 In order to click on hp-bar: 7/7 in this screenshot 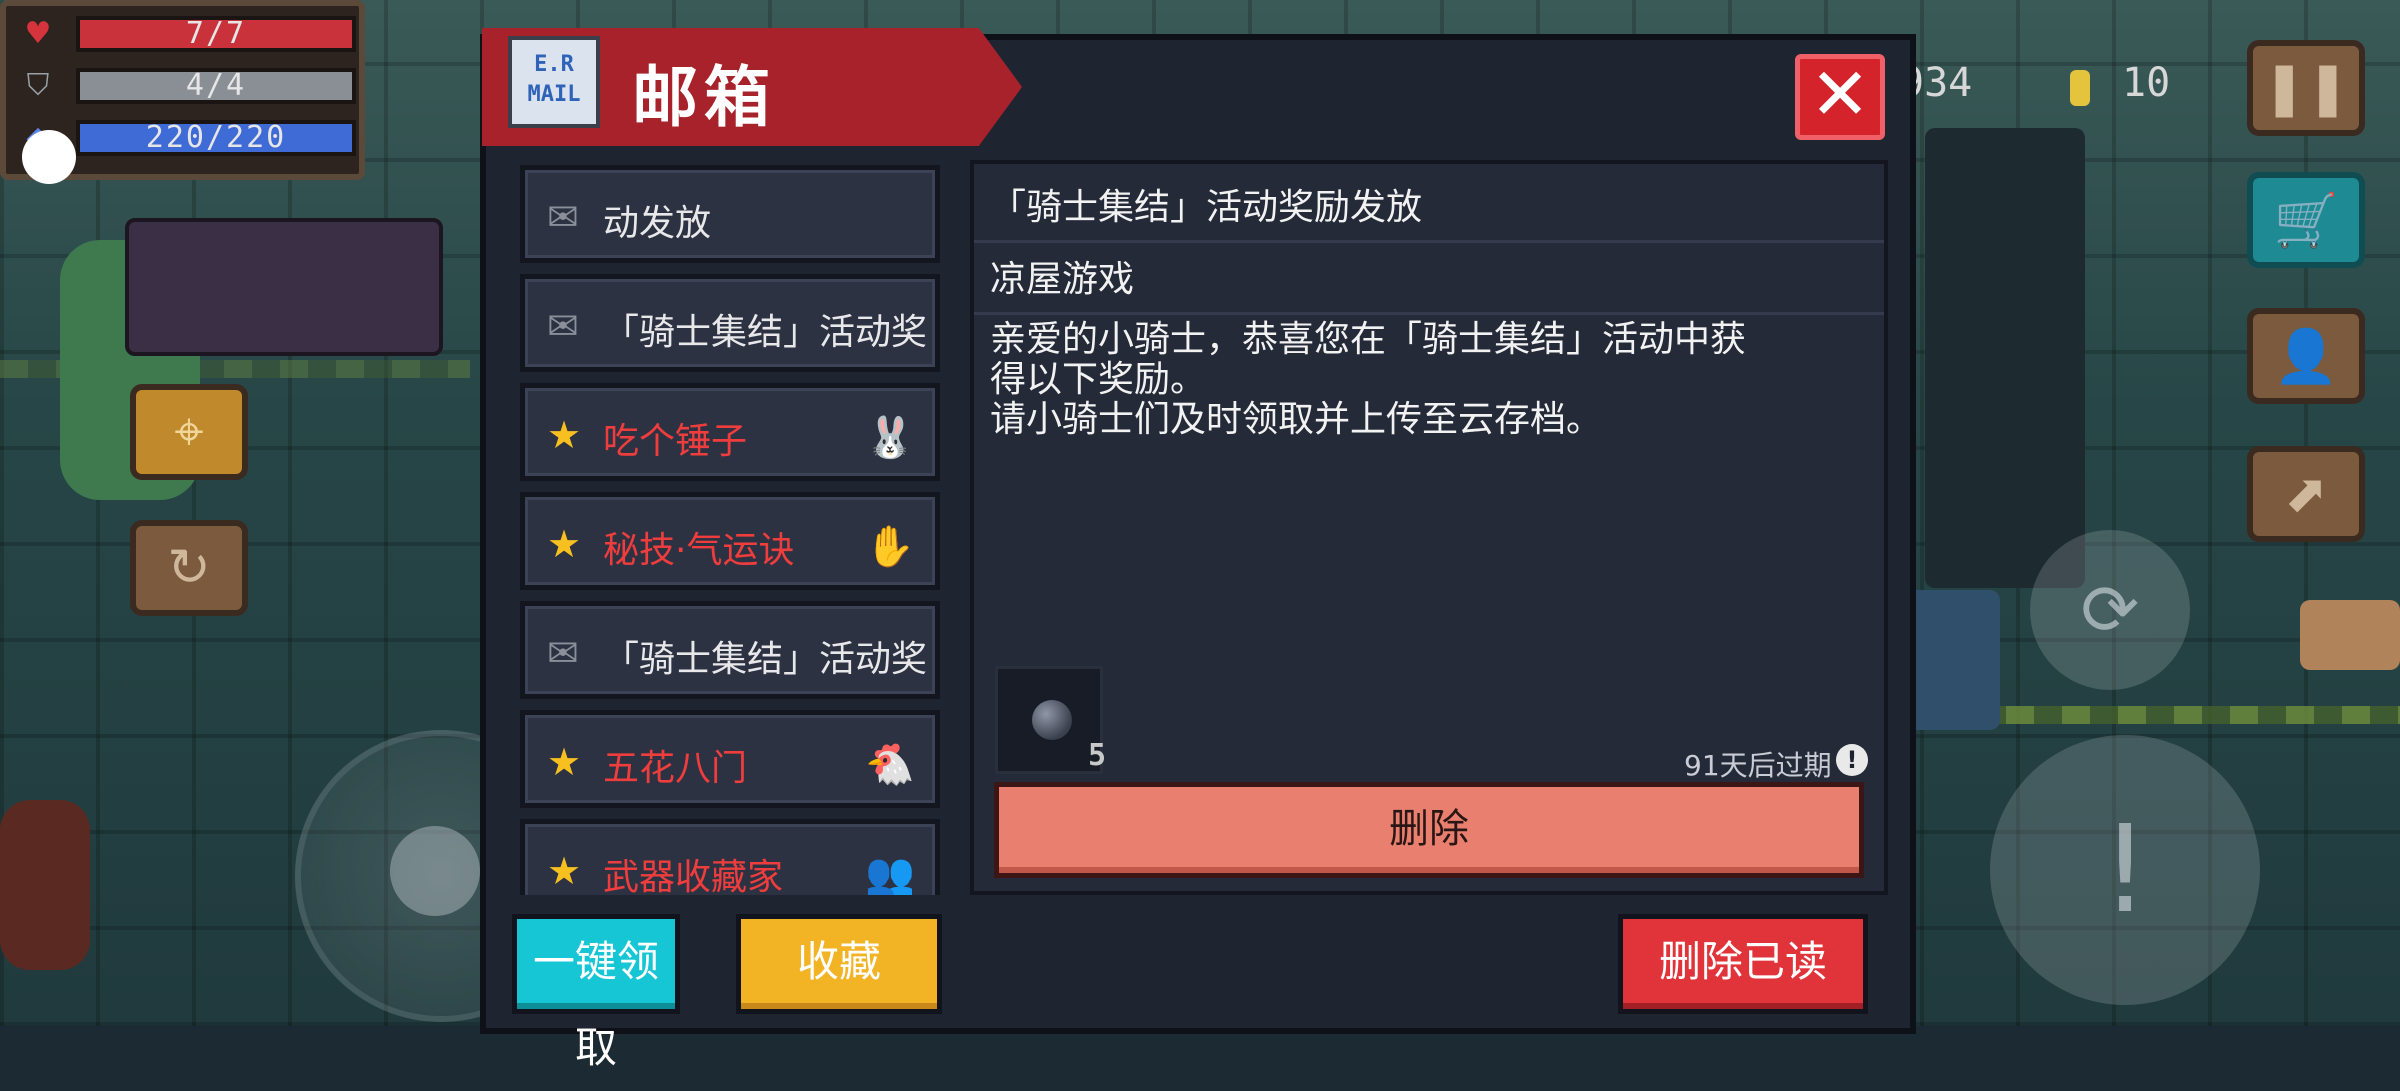, I will do `click(216, 34)`.